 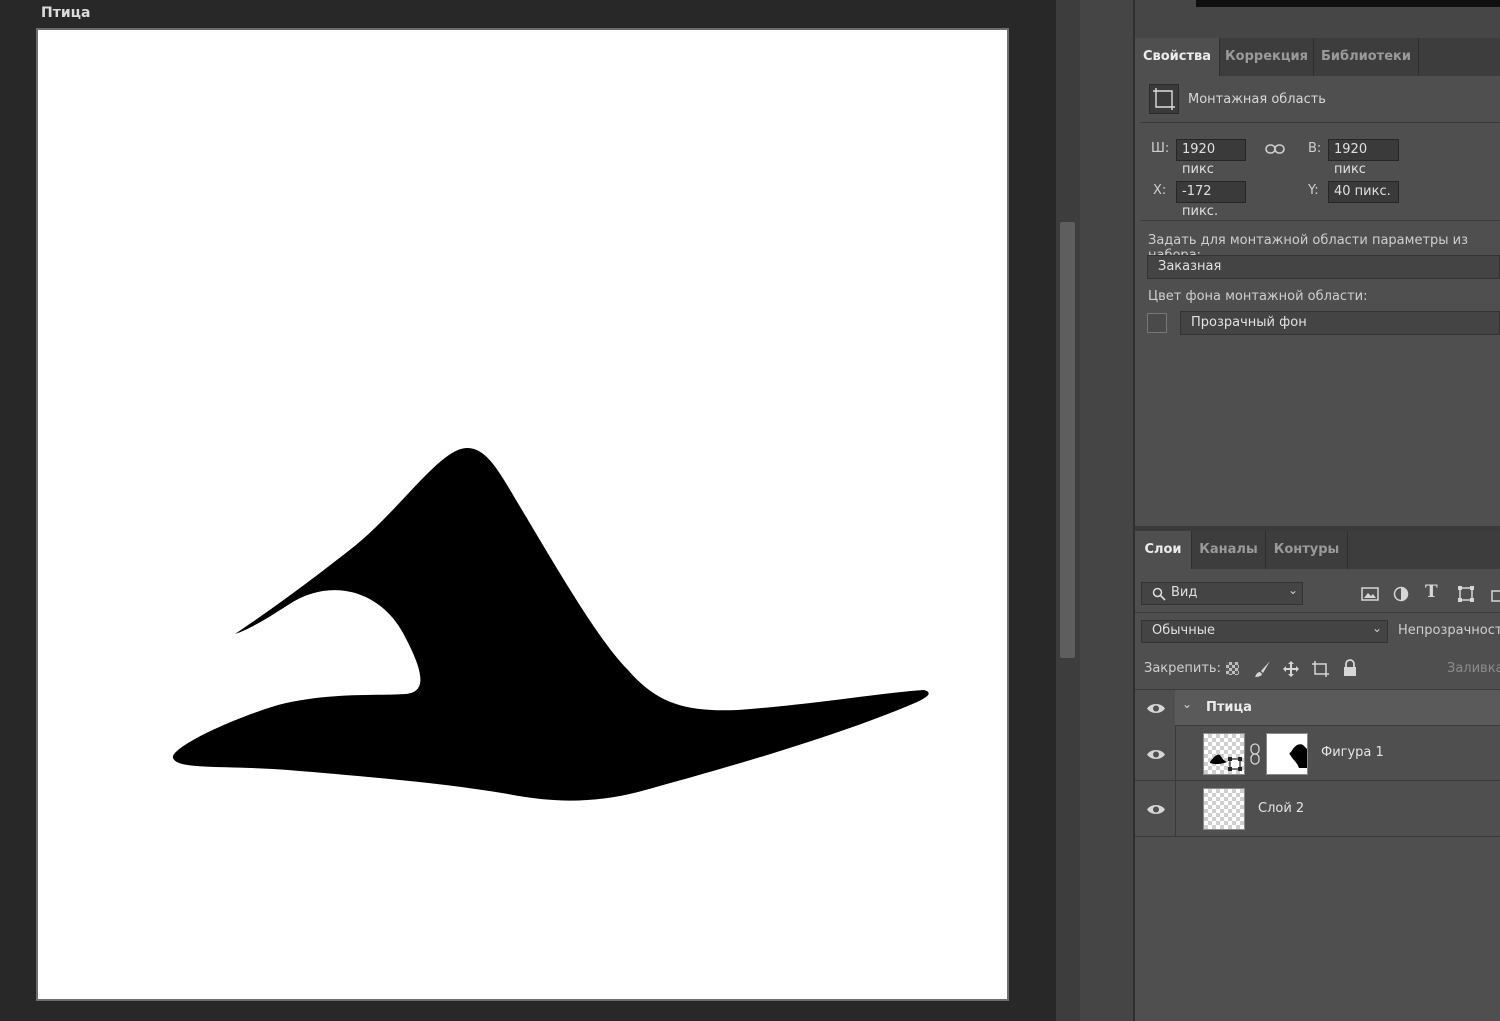 What do you see at coordinates (65, 13) in the screenshot?
I see `artboard-title: Птица` at bounding box center [65, 13].